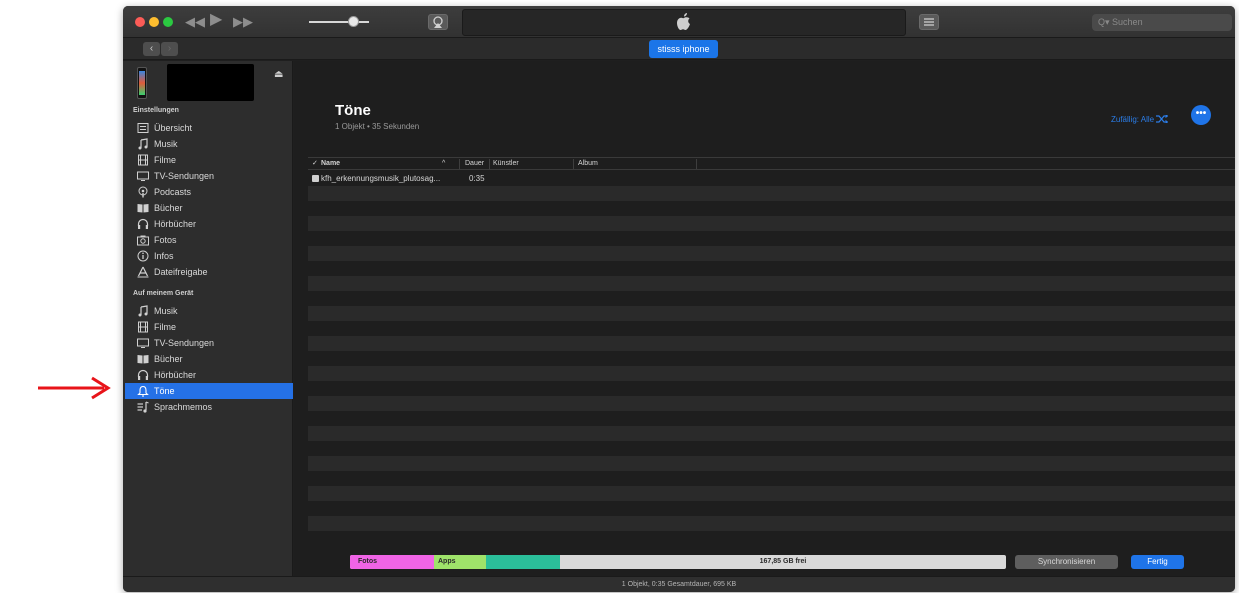 The width and height of the screenshot is (1239, 593). Describe the element at coordinates (474, 163) in the screenshot. I see `column-duration: Dauer` at that location.